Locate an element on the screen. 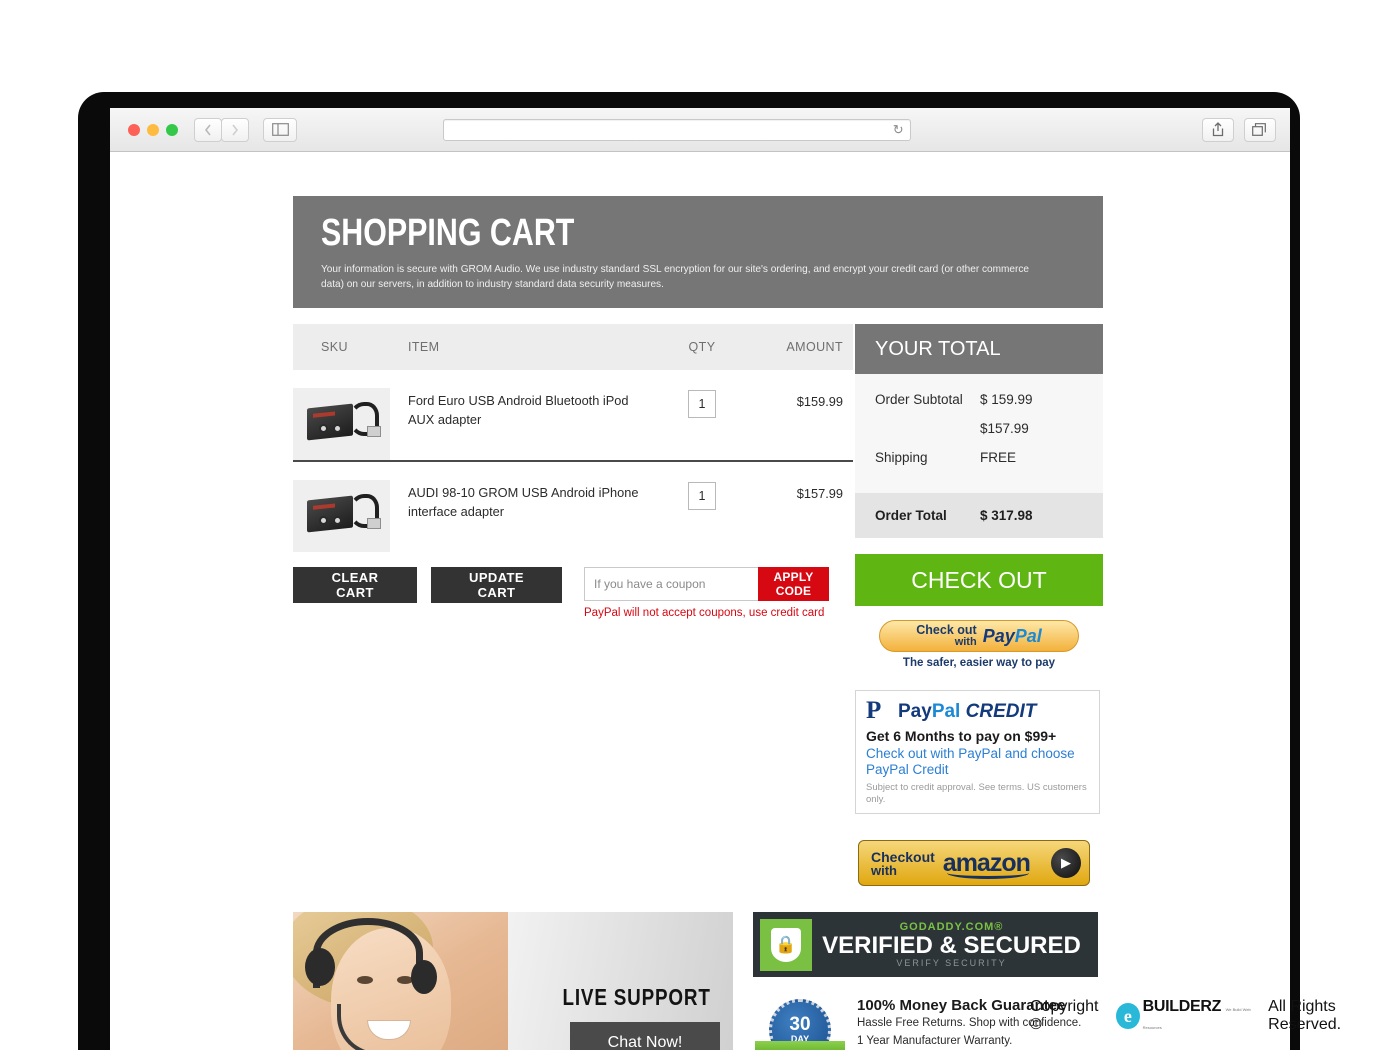  godaddy-sub-label: VERIFY SECURITY is located at coordinates (951, 963).